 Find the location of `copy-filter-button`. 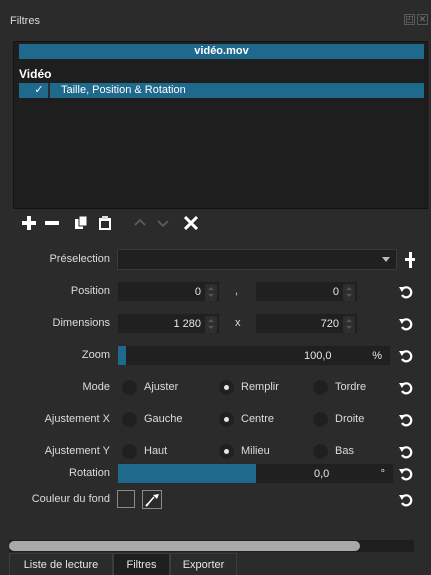

copy-filter-button is located at coordinates (81, 223).